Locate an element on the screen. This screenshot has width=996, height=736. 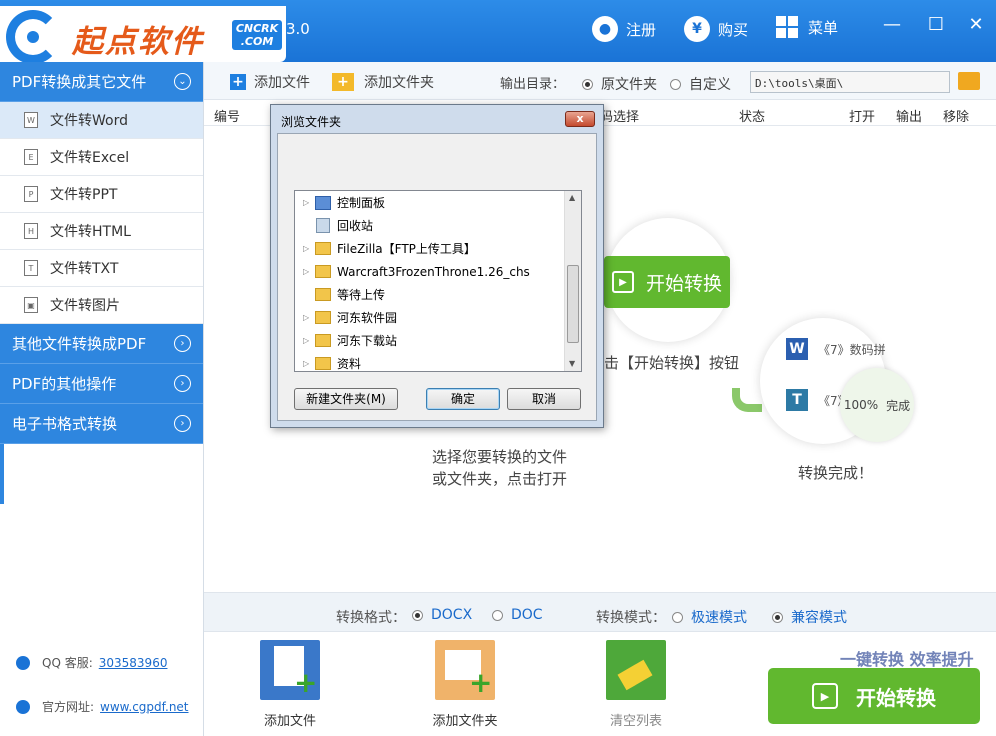
tree-item: ▷ 资料 is located at coordinates (438, 361).